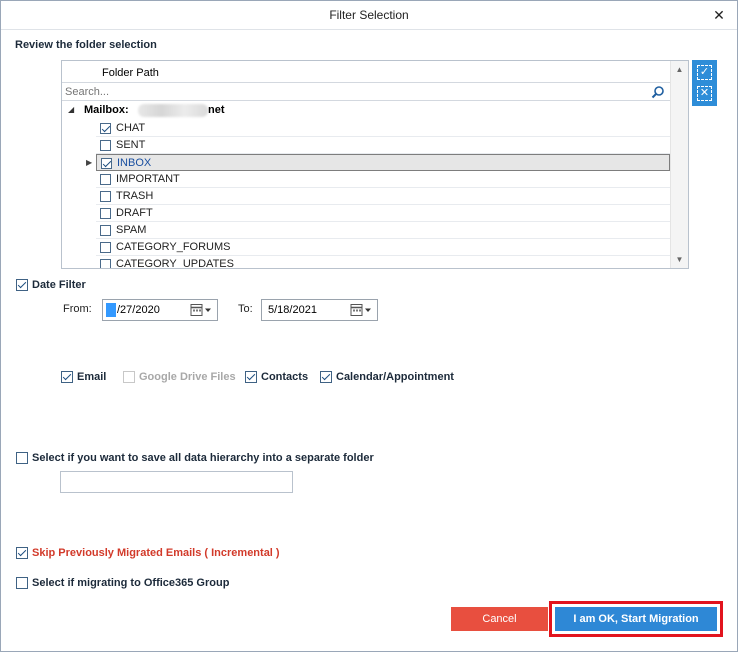 The image size is (738, 652). What do you see at coordinates (355, 91) in the screenshot?
I see `folder-search-input` at bounding box center [355, 91].